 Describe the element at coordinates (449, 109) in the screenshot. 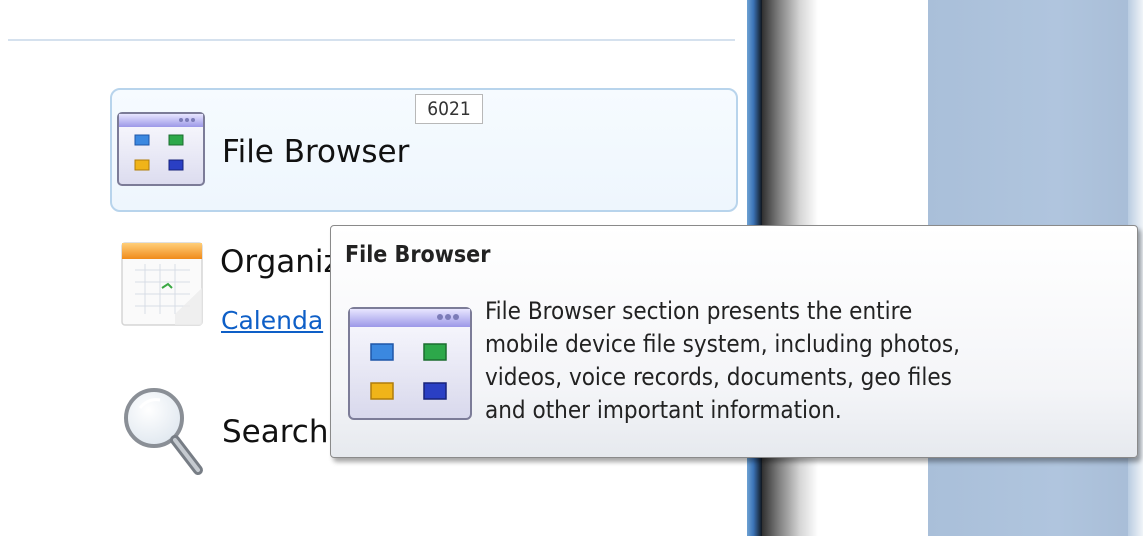

I see `file-count-badge: 6021` at that location.